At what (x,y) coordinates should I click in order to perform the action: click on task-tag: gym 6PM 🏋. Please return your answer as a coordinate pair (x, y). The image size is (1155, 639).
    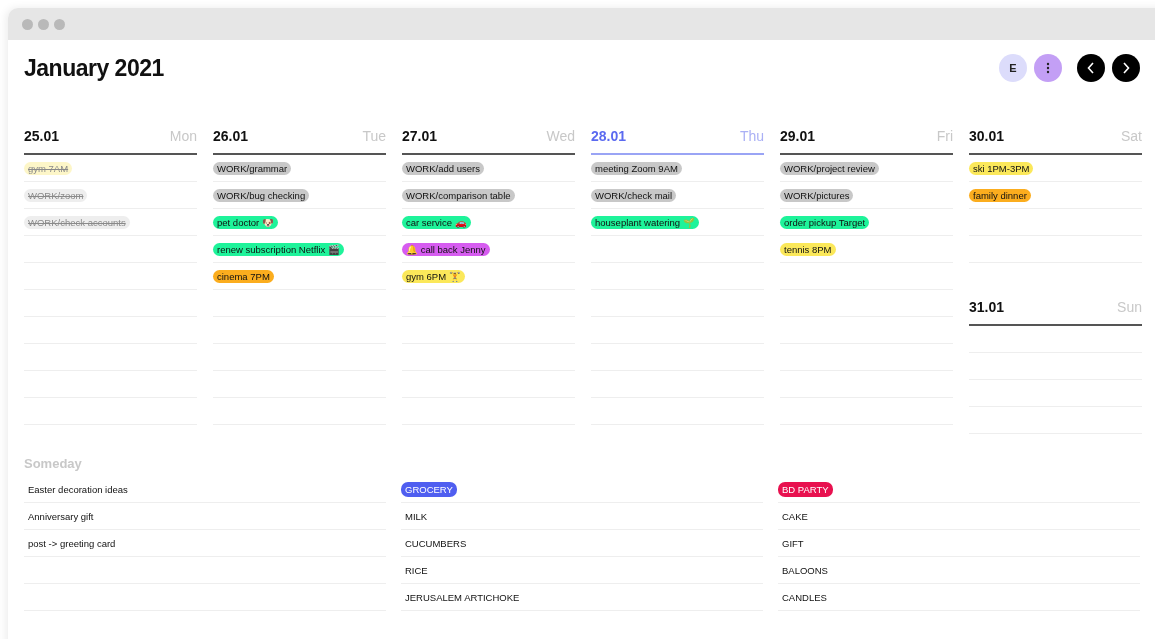
    Looking at the image, I should click on (433, 276).